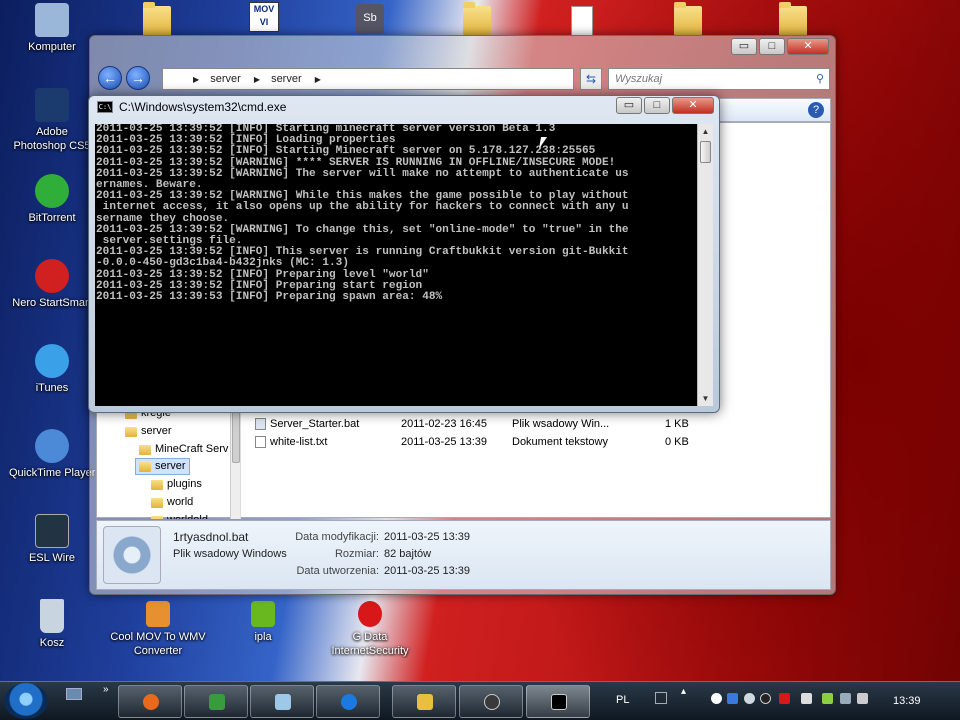 This screenshot has height=720, width=960. What do you see at coordinates (52, 199) in the screenshot?
I see `bittorrent-desktop-icon: BitTorrent` at bounding box center [52, 199].